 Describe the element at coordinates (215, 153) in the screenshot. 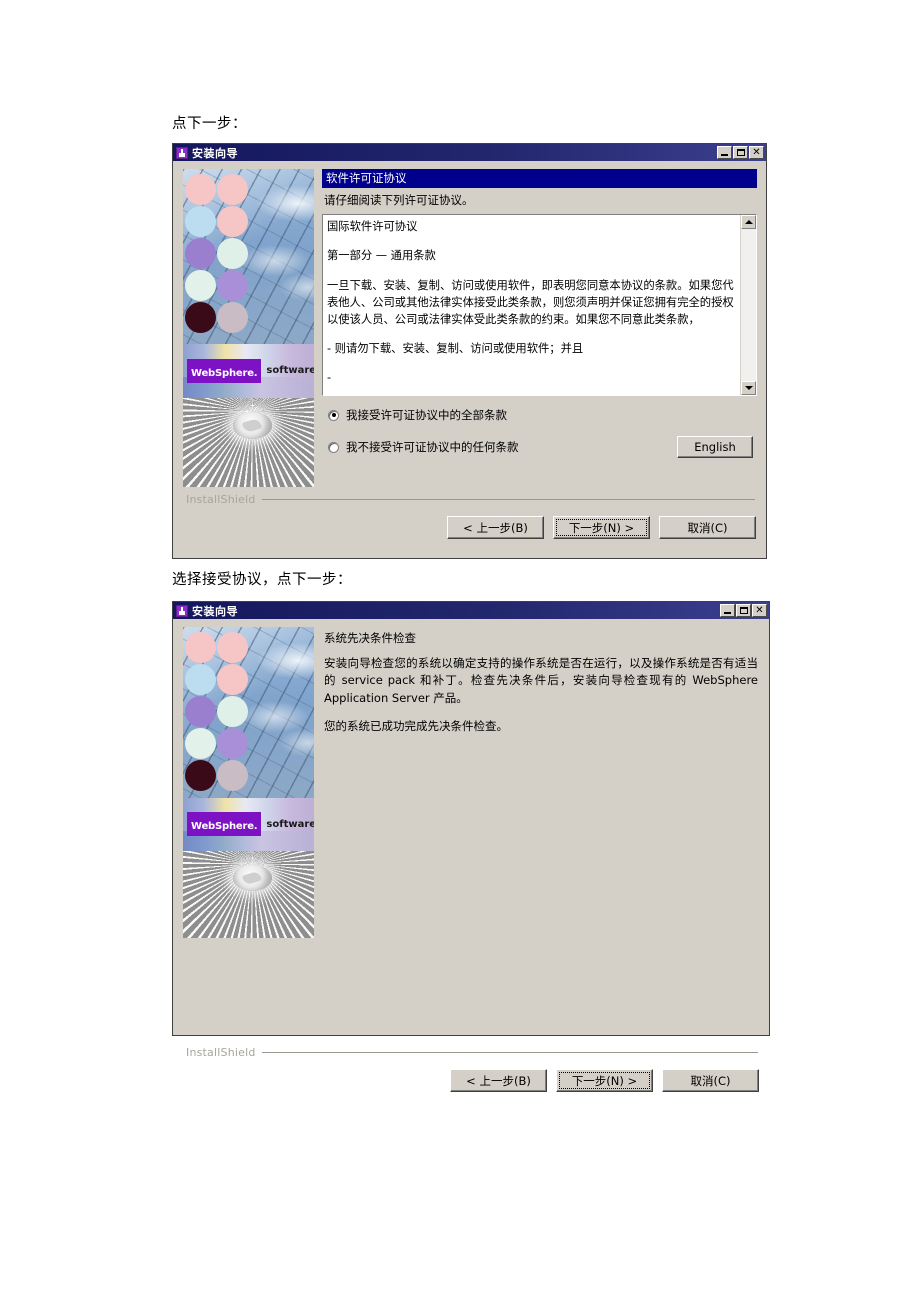

I see `license-dialog-title: 安装向导` at that location.